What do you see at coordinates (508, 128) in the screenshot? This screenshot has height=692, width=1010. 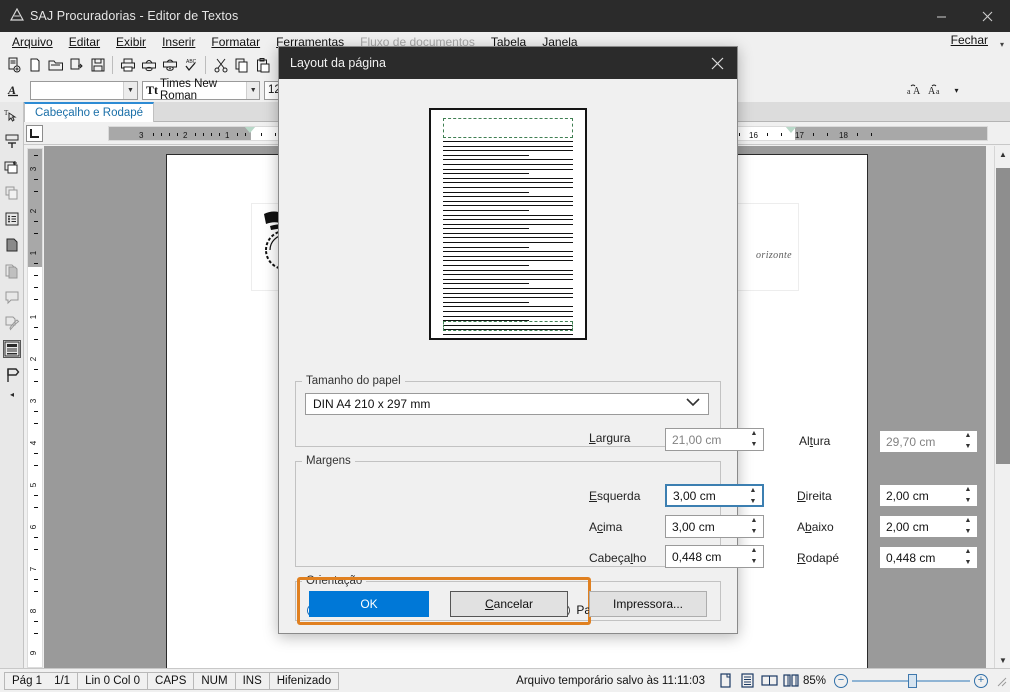 I see `preview-header-region` at bounding box center [508, 128].